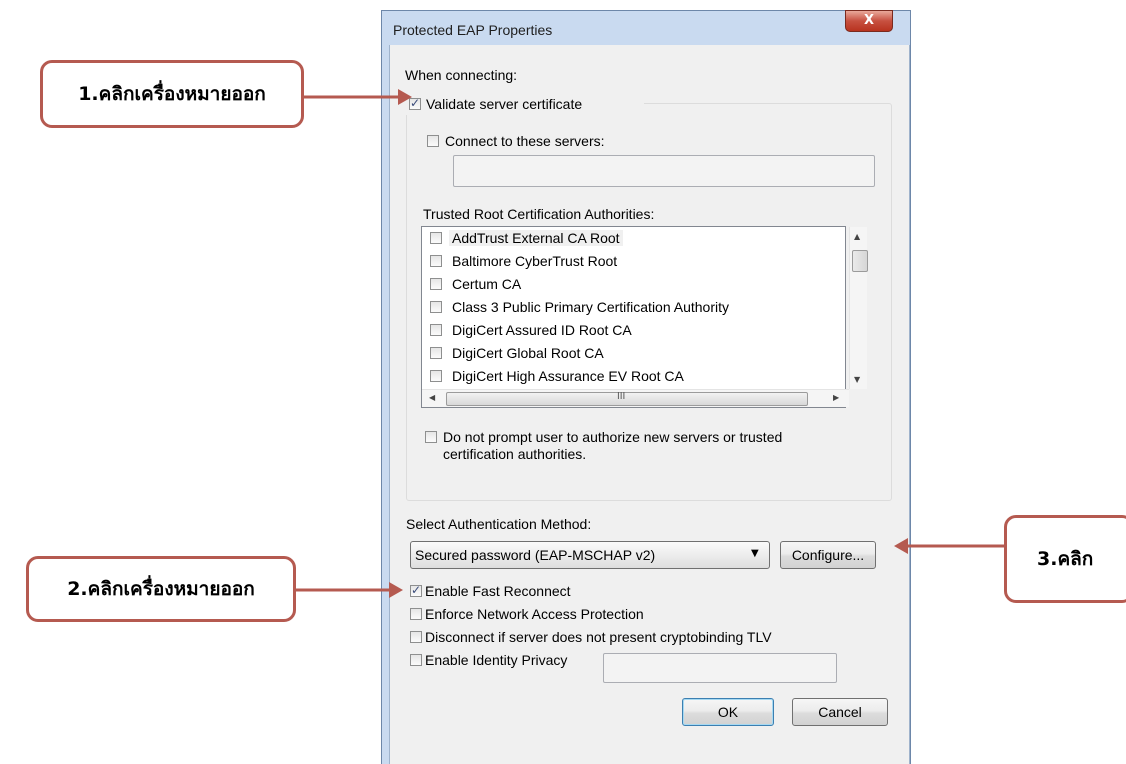 The image size is (1126, 764). Describe the element at coordinates (396, 590) in the screenshot. I see `callout-arrow-2-head` at that location.